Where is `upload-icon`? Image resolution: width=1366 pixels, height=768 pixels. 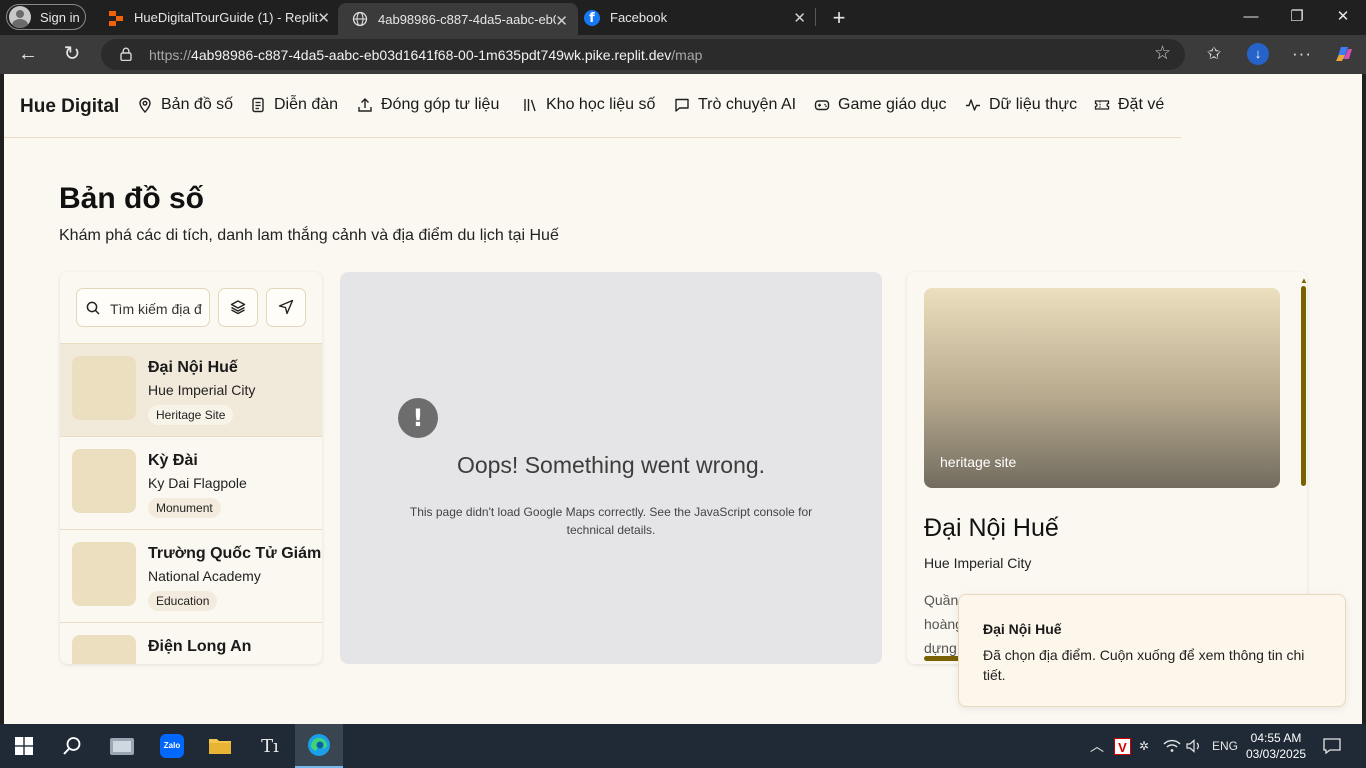 upload-icon is located at coordinates (365, 105).